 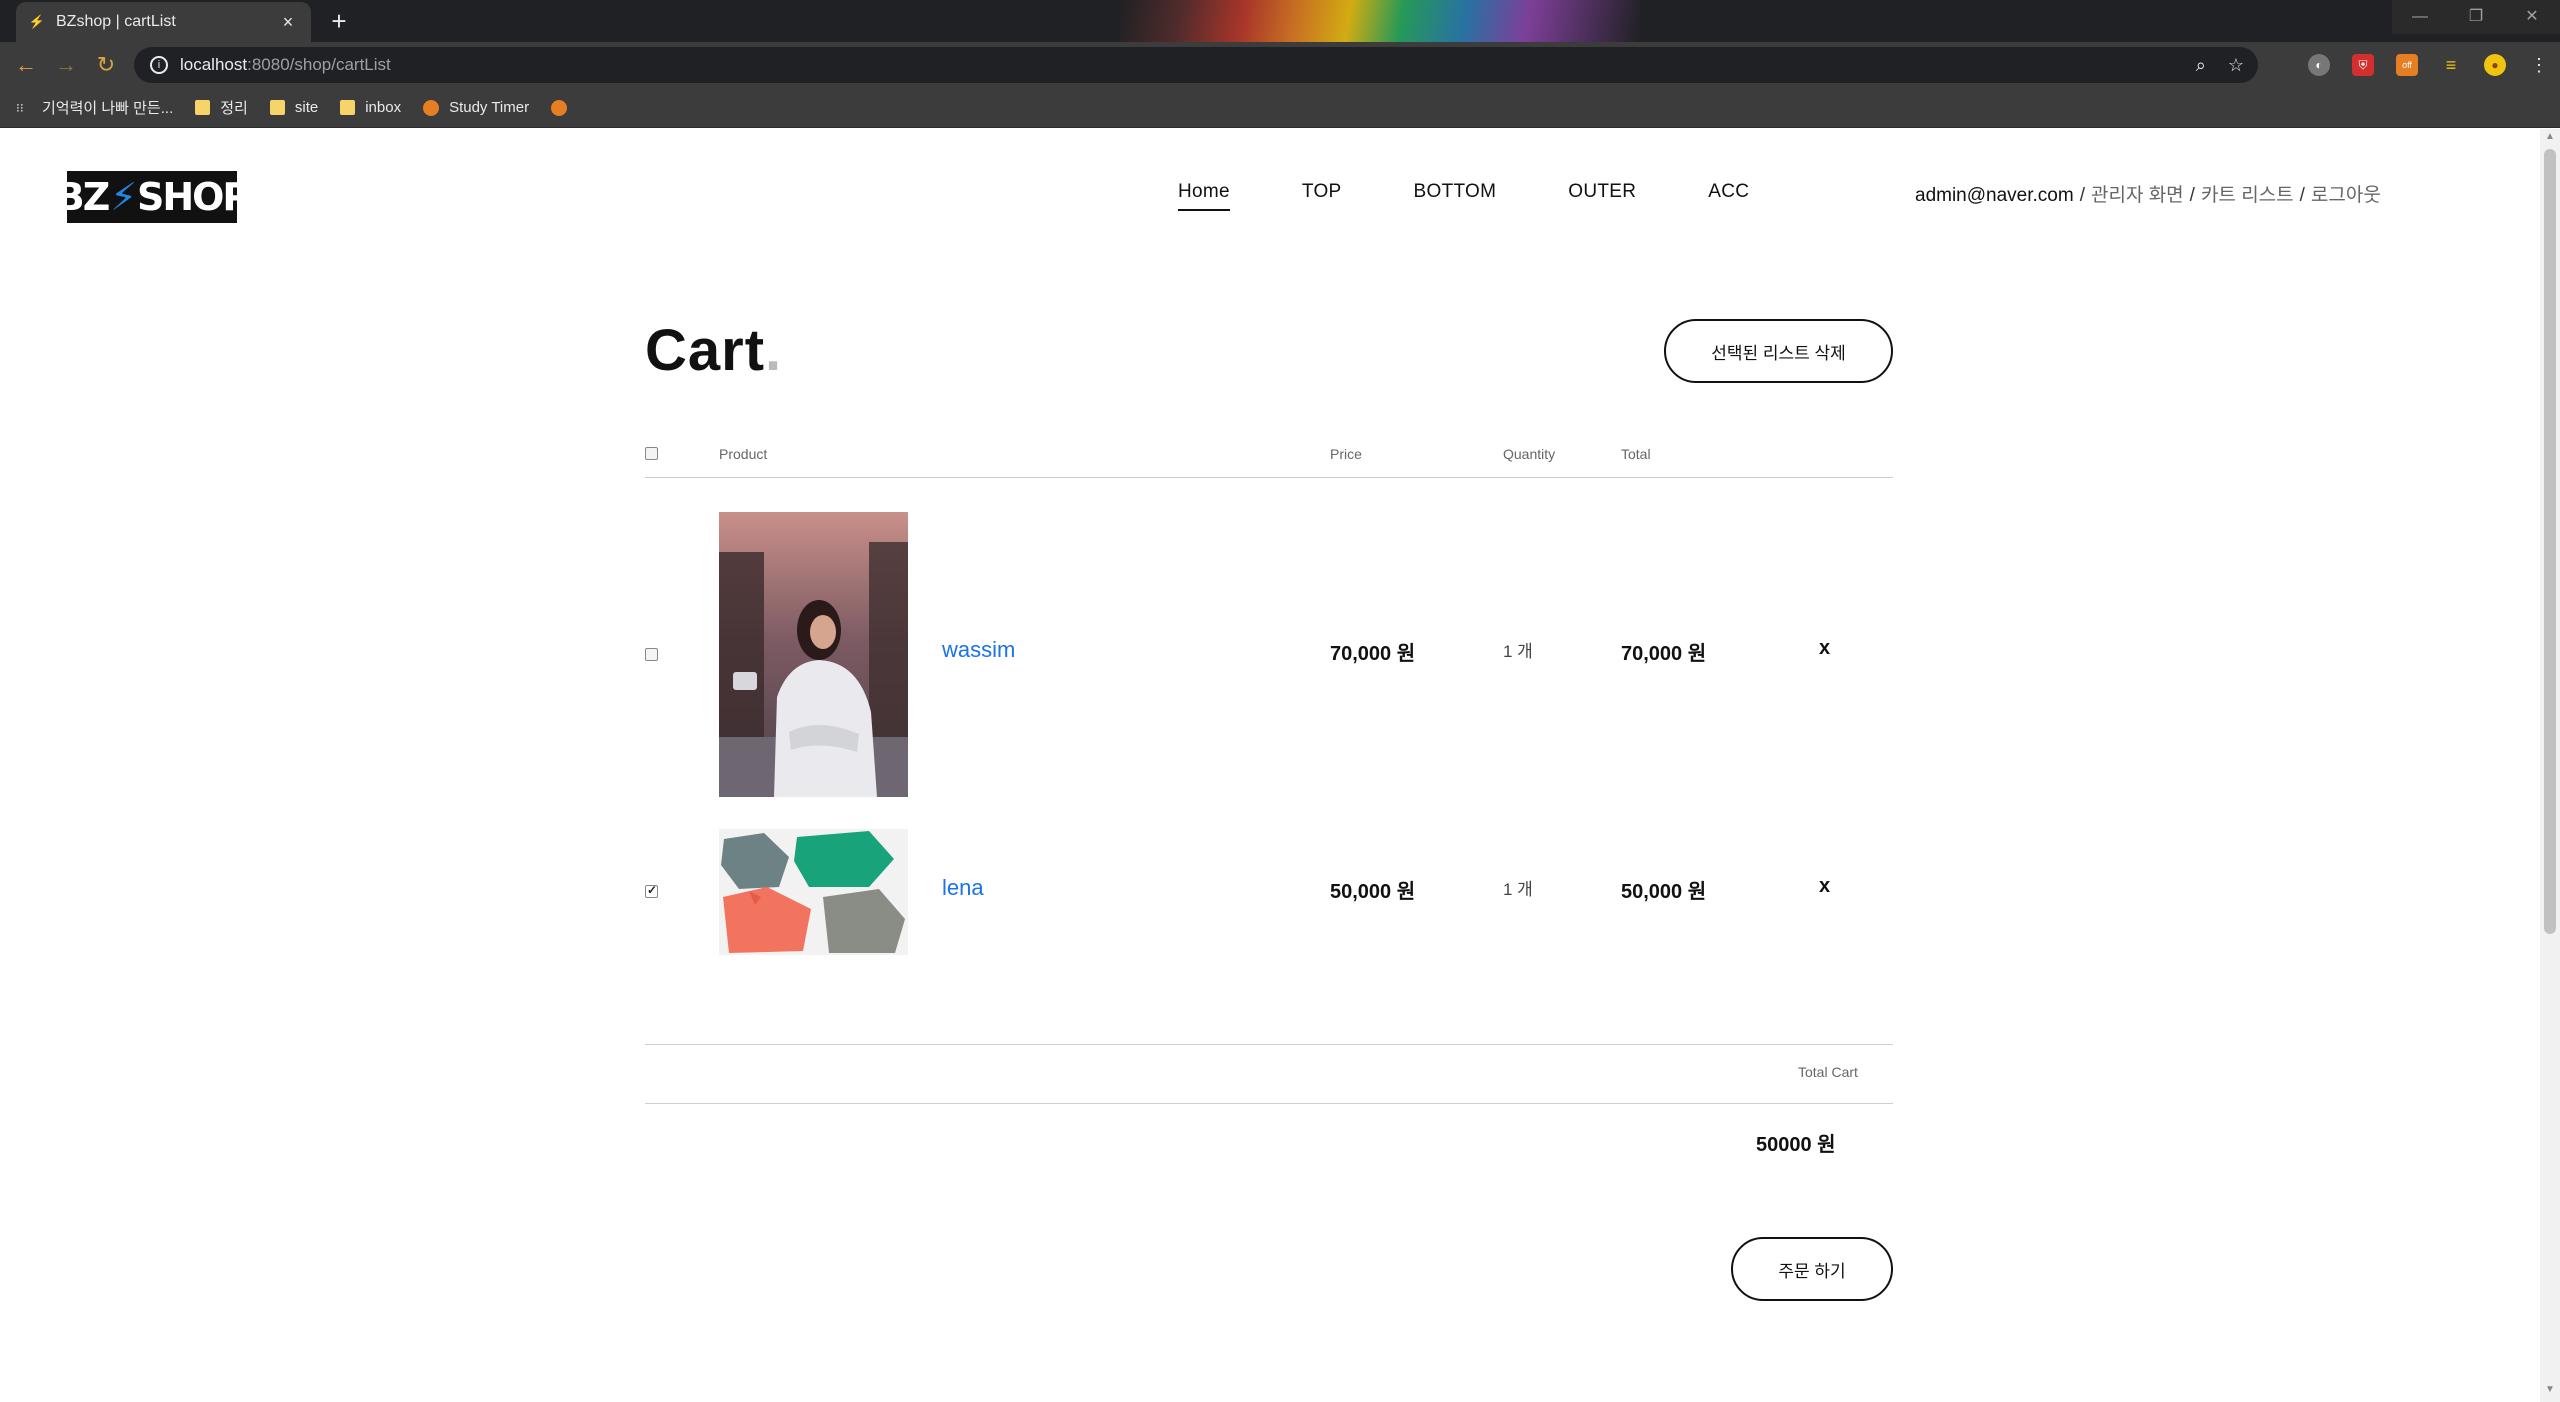 I want to click on lightning-bolt-icon: ⚡, so click(x=123, y=197).